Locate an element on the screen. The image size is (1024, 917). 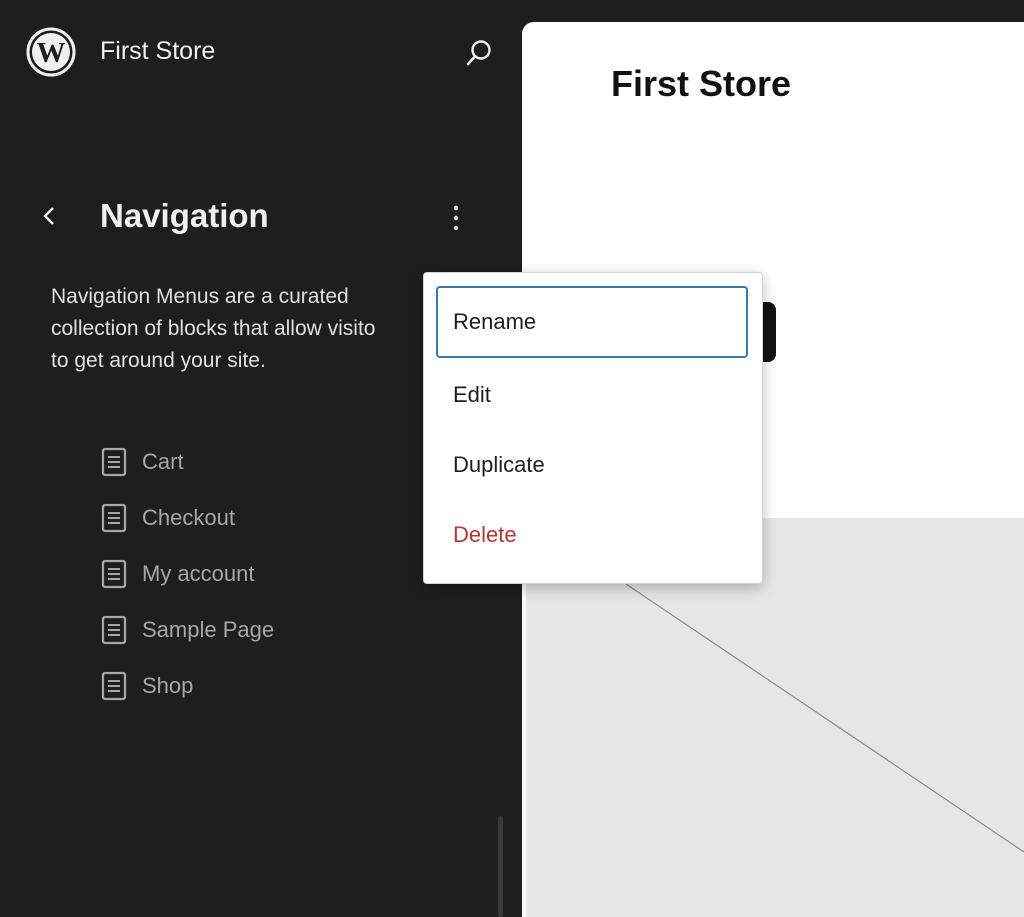
site-name: First Store is located at coordinates (157, 51).